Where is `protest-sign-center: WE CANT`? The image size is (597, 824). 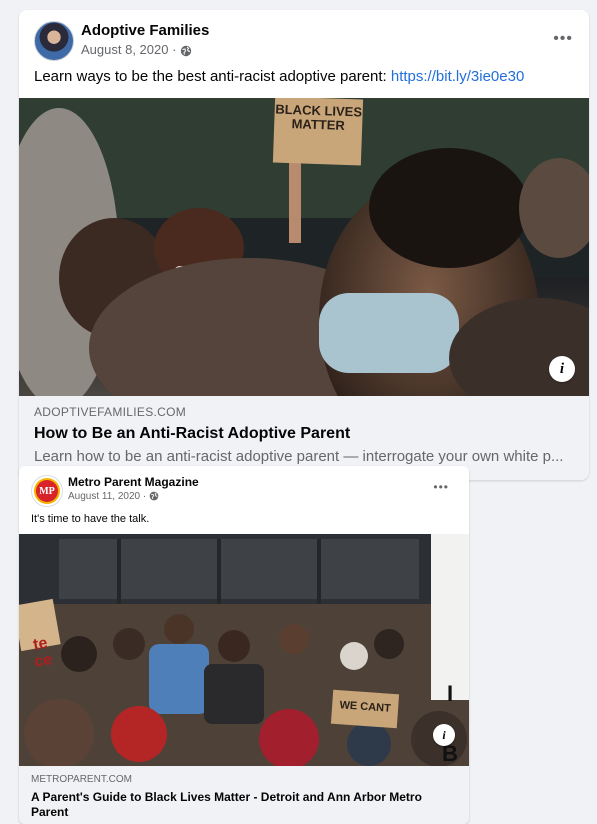
protest-sign-center: WE CANT is located at coordinates (365, 709).